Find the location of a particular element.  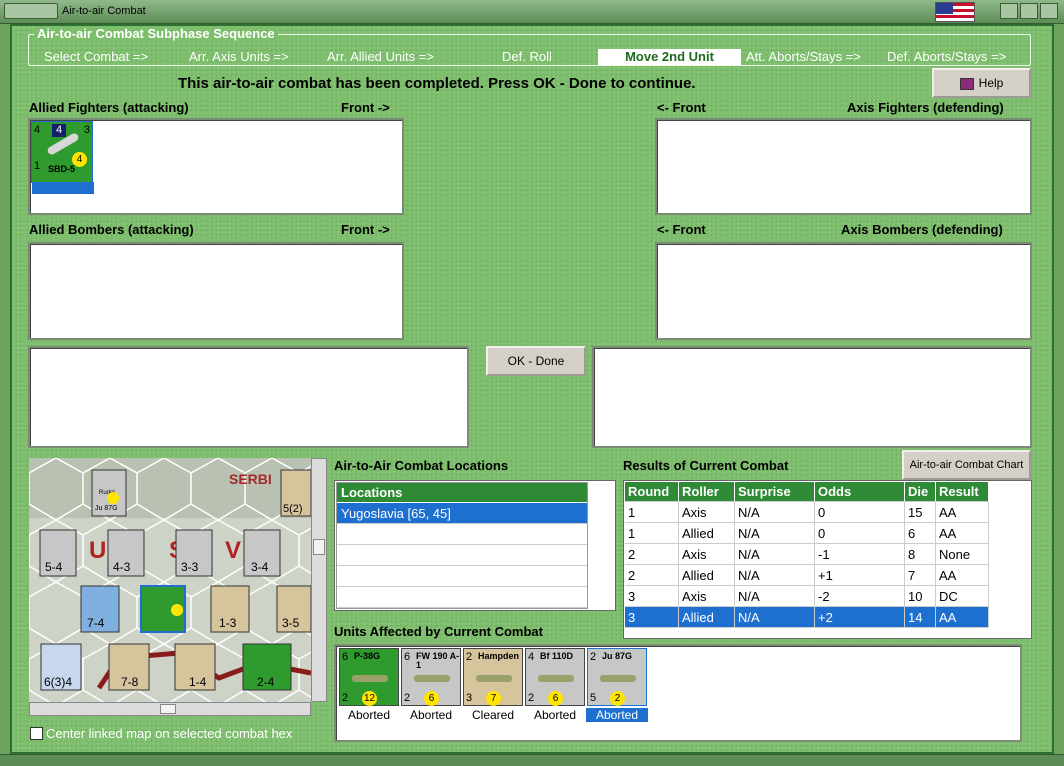

affected-unit-counter: 2 Ju 87G 2 5 is located at coordinates (617, 677).